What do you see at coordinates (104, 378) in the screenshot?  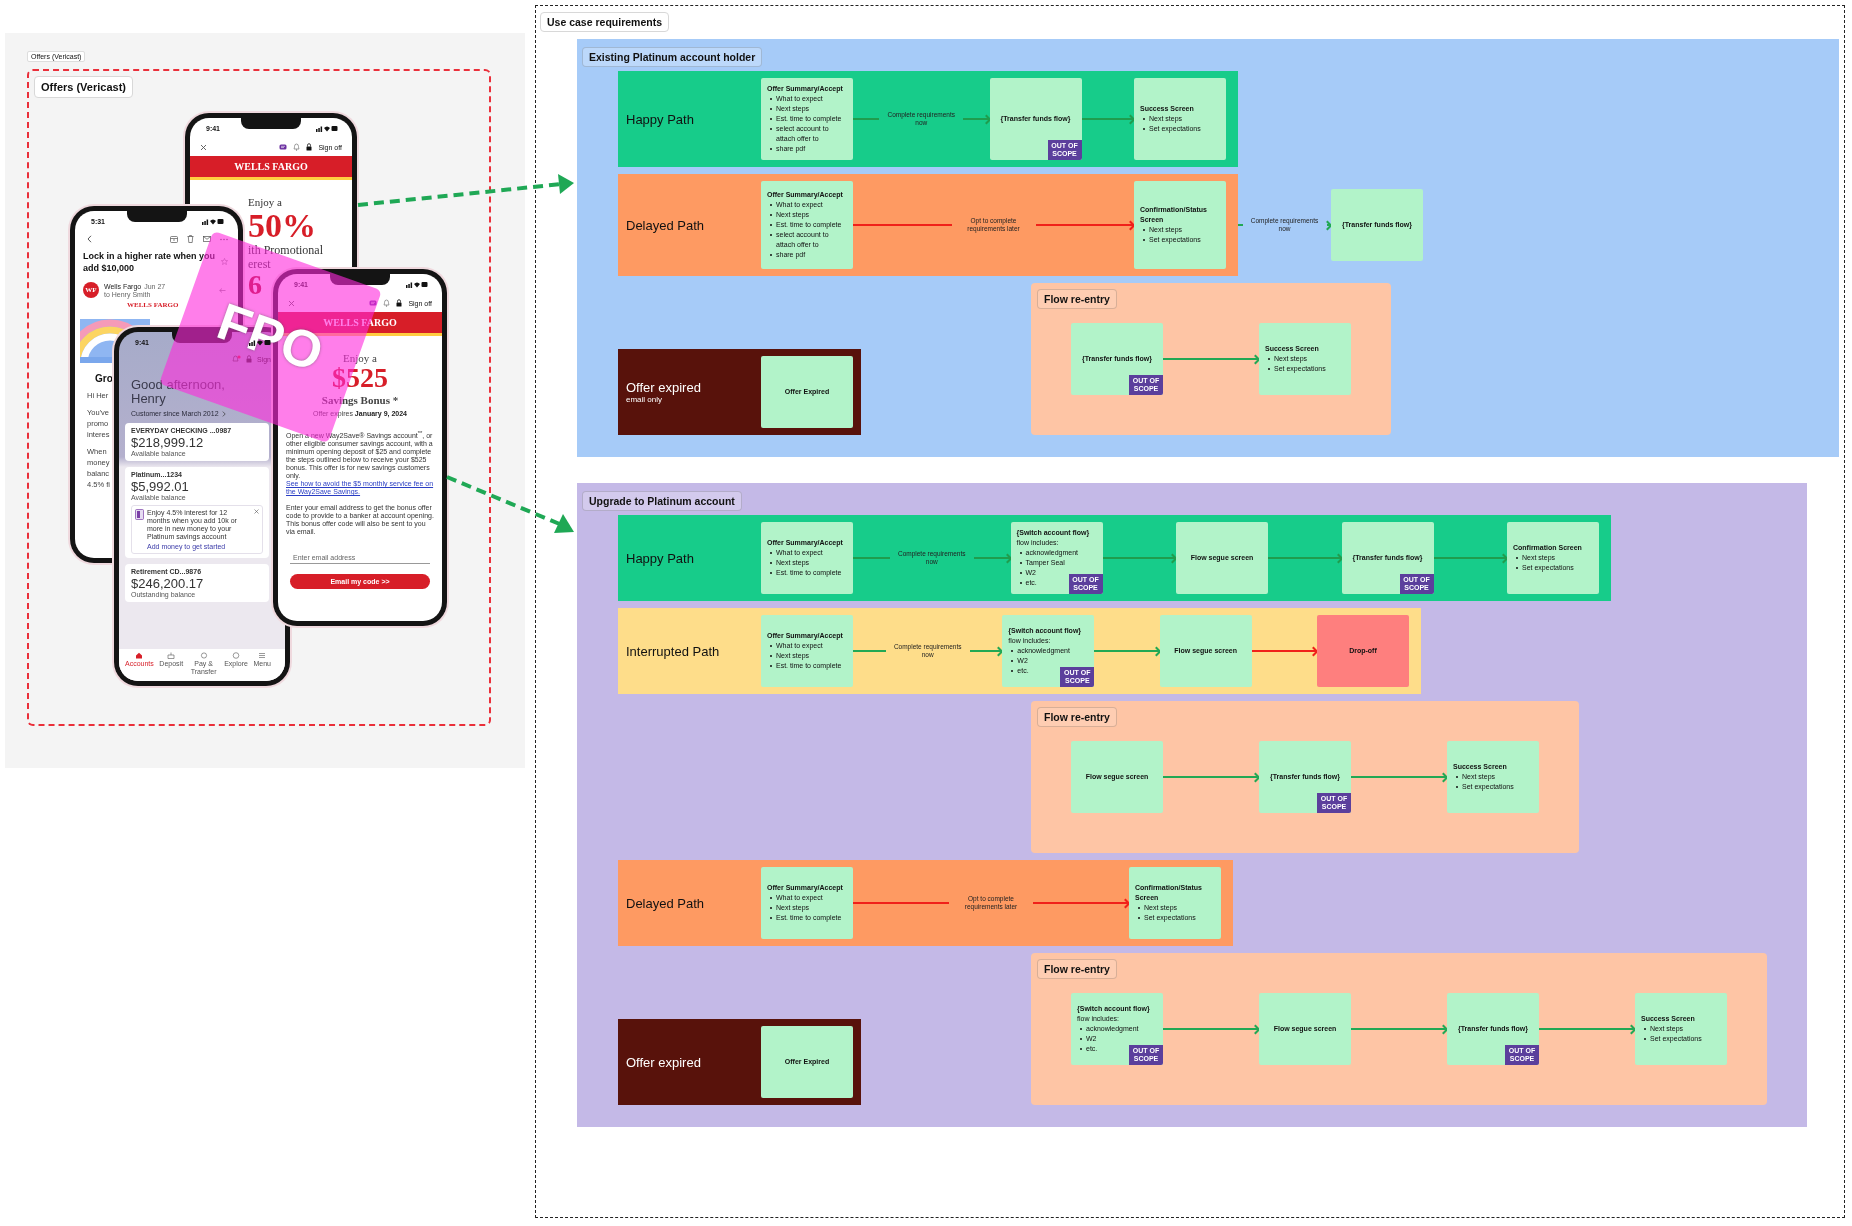 I see `email-heading: Gro` at bounding box center [104, 378].